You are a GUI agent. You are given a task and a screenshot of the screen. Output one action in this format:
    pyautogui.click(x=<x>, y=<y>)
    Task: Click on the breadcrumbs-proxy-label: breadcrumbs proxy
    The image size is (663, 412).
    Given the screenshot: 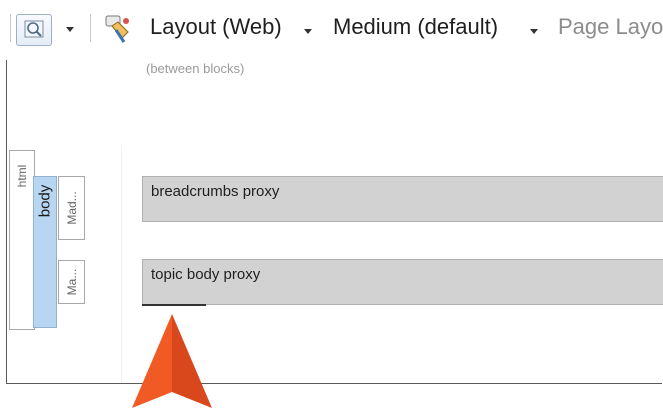 What is the action you would take?
    pyautogui.click(x=215, y=191)
    